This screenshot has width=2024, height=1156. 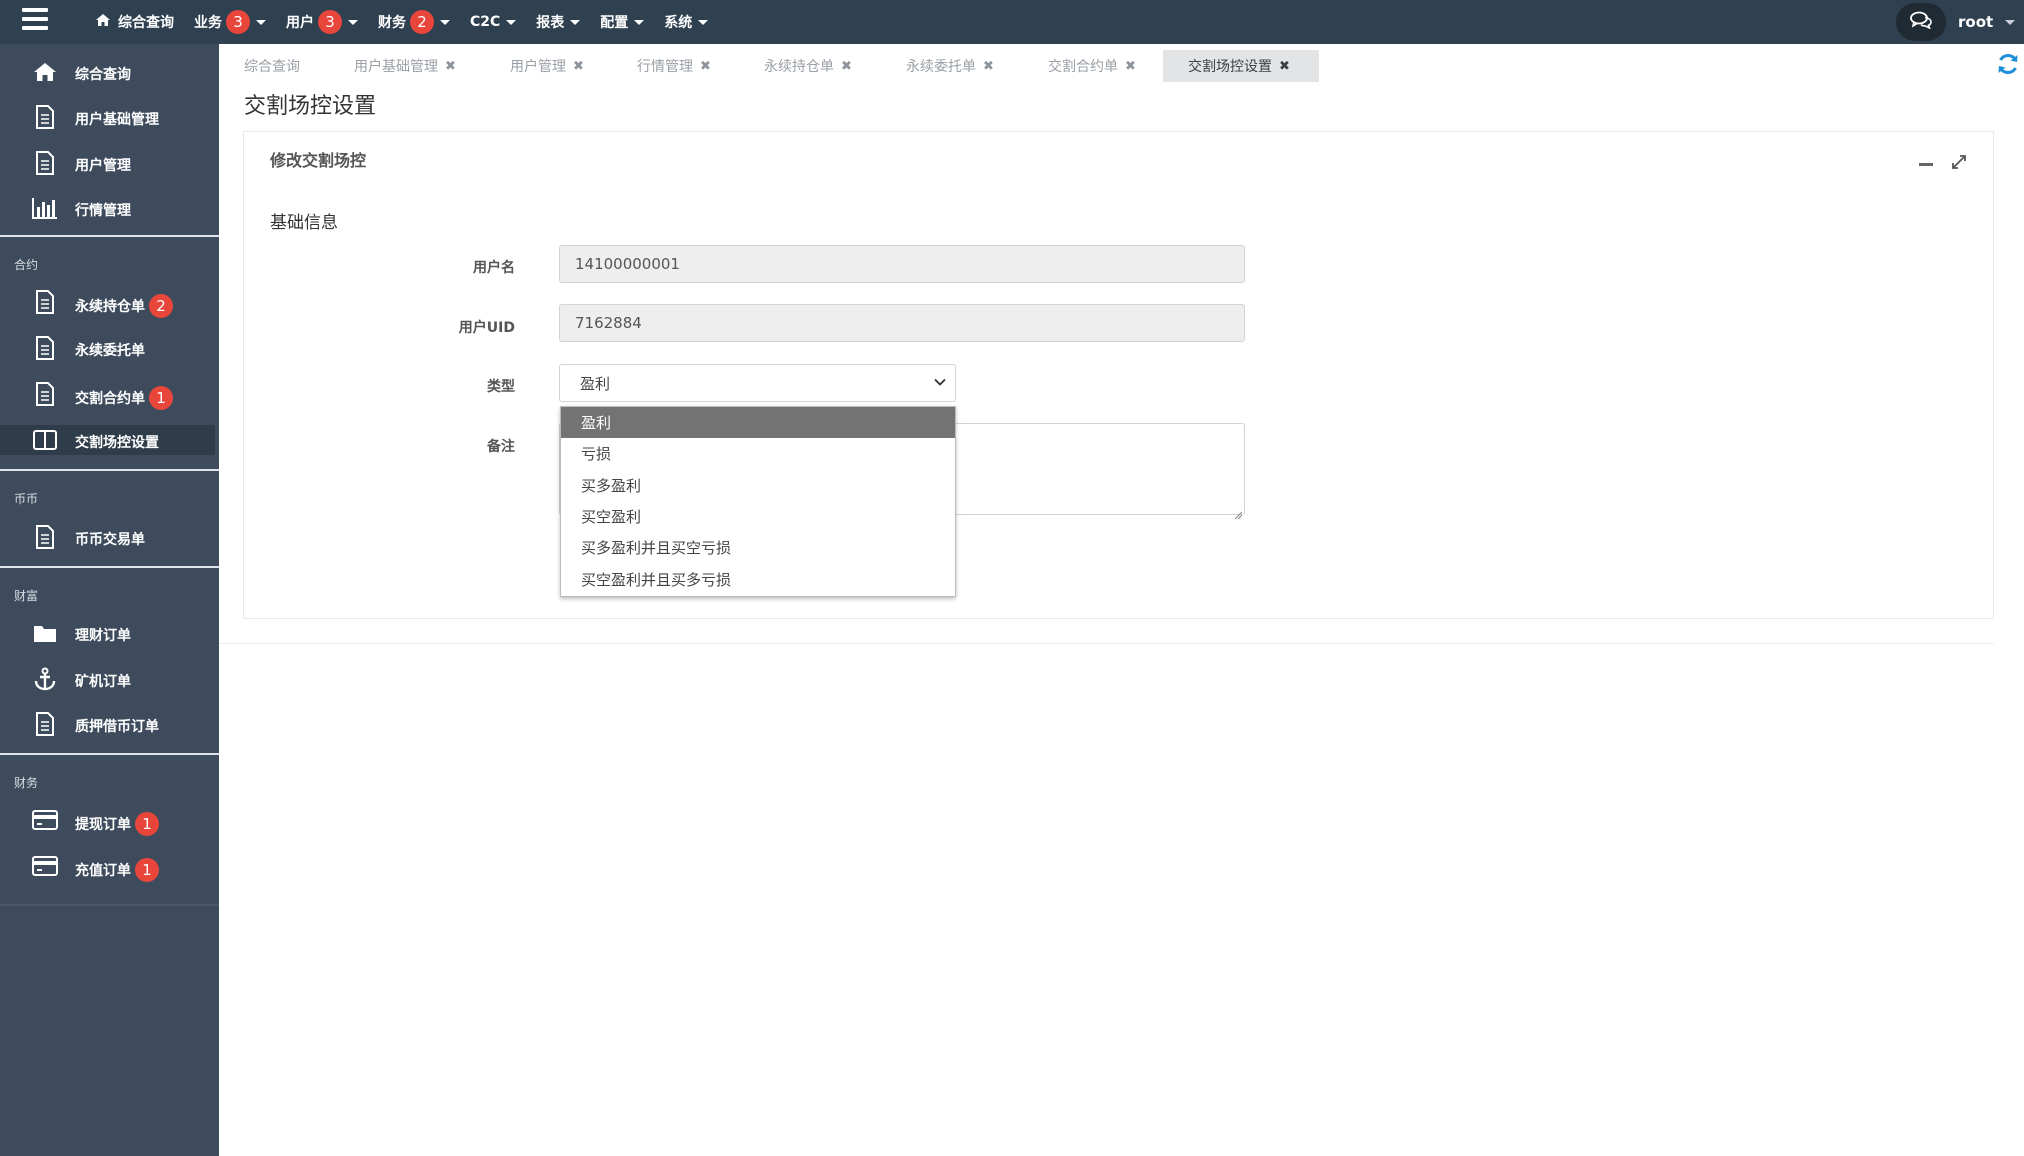 What do you see at coordinates (392, 23) in the screenshot?
I see `nav-label: 财务` at bounding box center [392, 23].